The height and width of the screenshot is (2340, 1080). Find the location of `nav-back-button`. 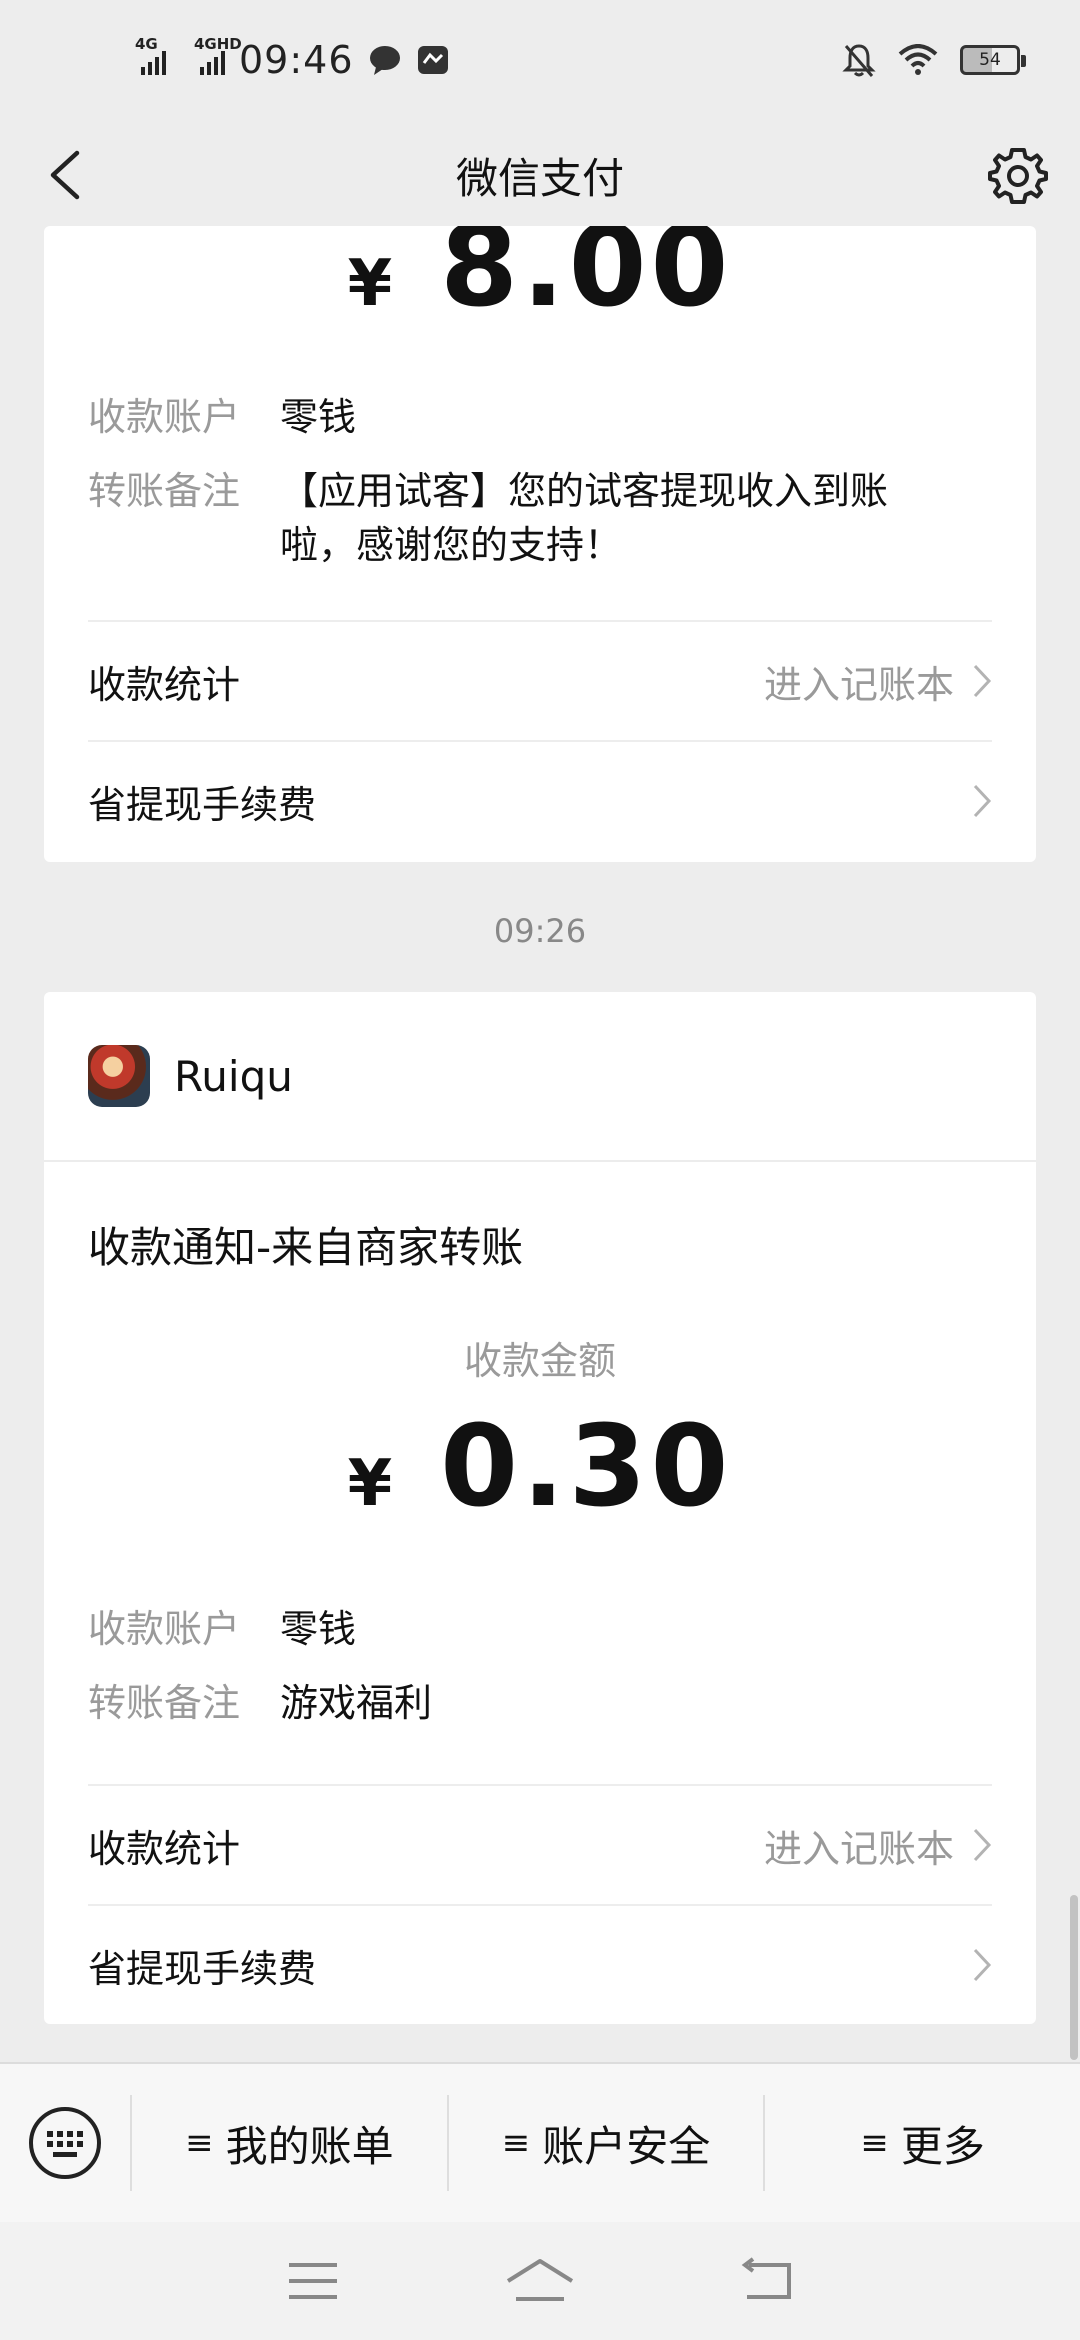

nav-back-button is located at coordinates (767, 2281).